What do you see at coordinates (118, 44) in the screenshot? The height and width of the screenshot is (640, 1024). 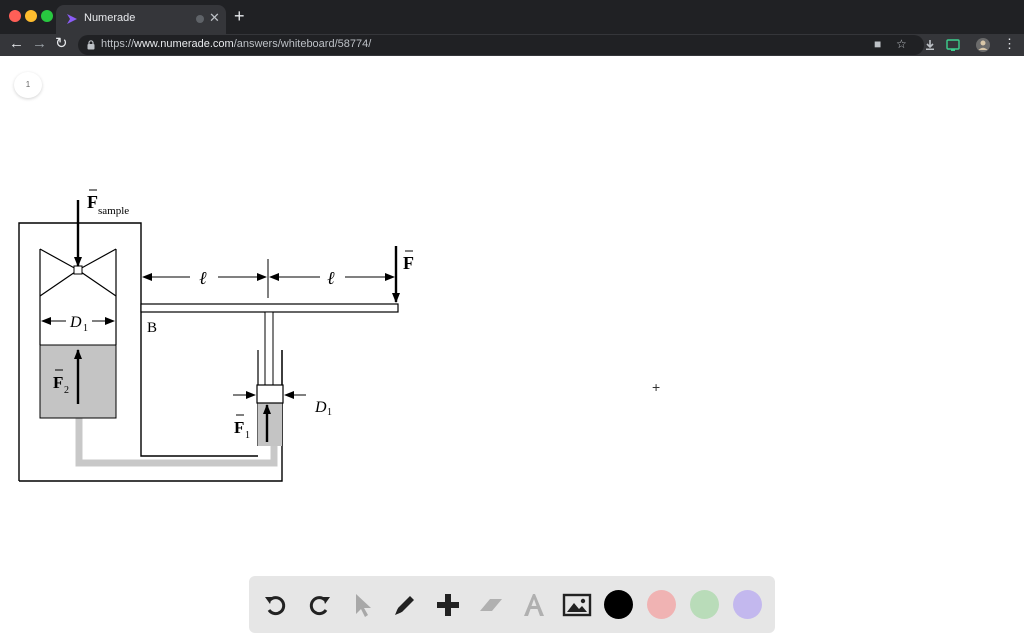 I see `url-scheme: https://` at bounding box center [118, 44].